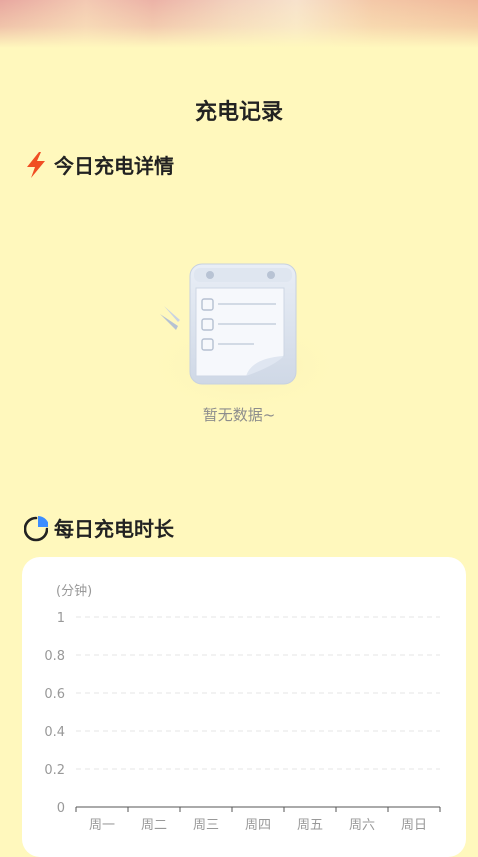  Describe the element at coordinates (258, 825) in the screenshot. I see `x-tick-label: 周四` at that location.